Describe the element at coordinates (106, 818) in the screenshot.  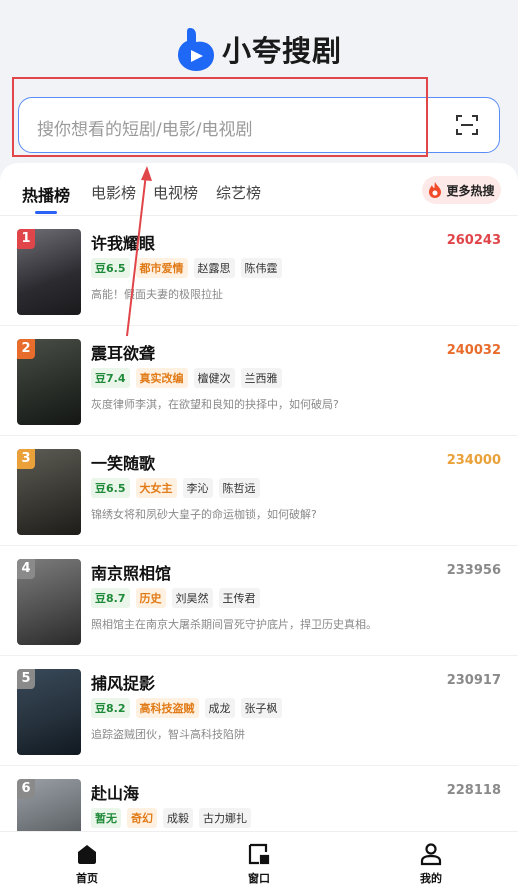
I see `douban-score: 暂无` at that location.